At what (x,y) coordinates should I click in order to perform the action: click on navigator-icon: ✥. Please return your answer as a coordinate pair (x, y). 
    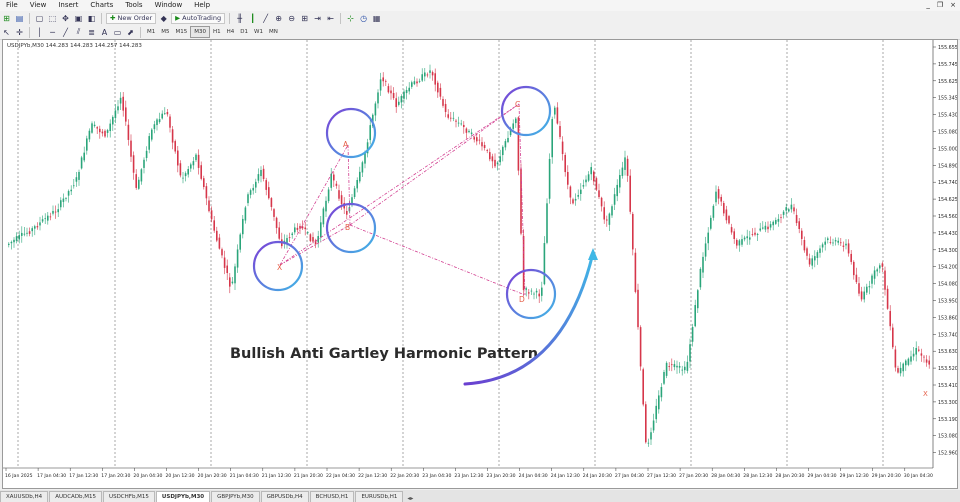
    Looking at the image, I should click on (65, 18).